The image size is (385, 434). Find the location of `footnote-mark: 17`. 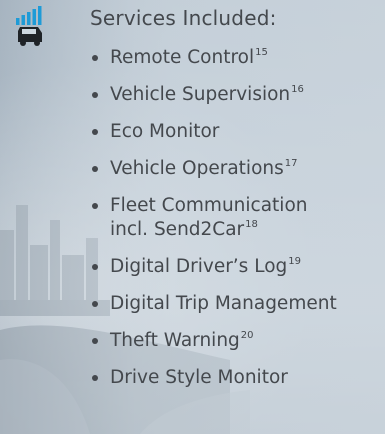

footnote-mark: 17 is located at coordinates (291, 163).